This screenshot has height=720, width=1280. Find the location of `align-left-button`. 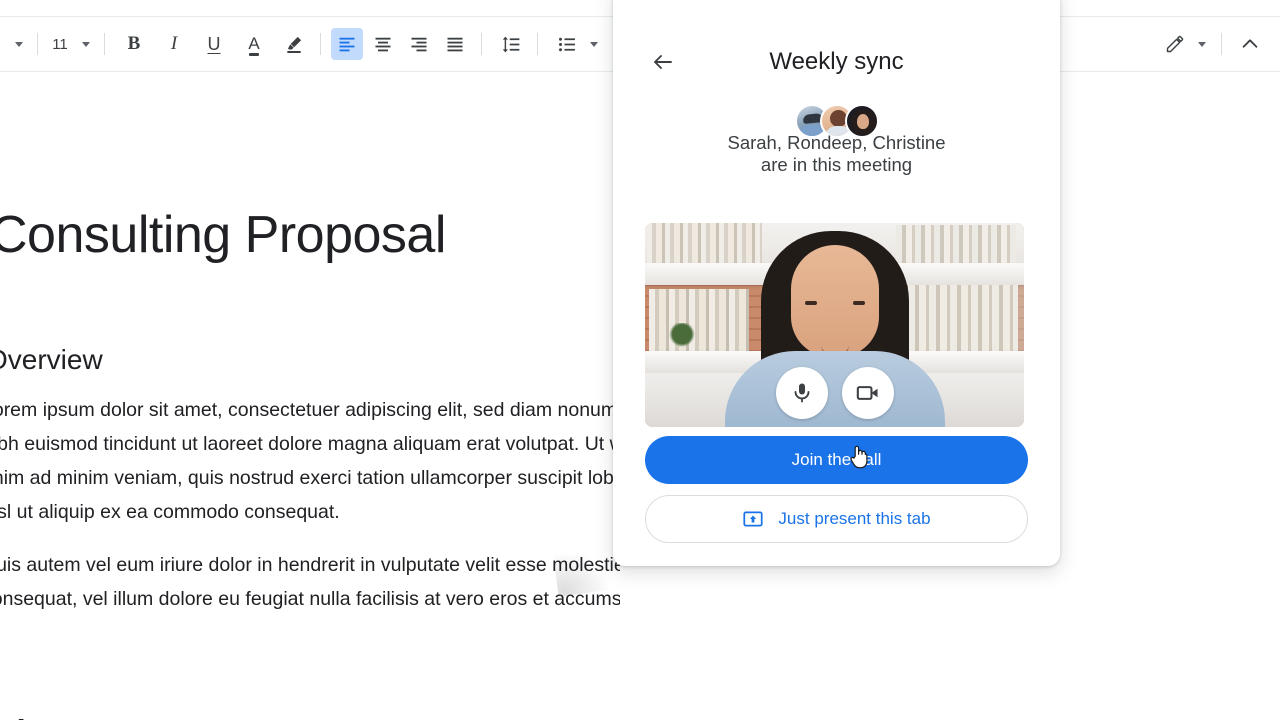

align-left-button is located at coordinates (347, 44).